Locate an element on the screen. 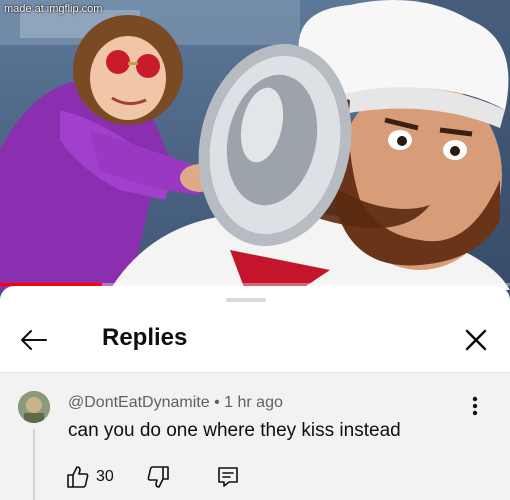 The image size is (510, 500). page-title: Replies is located at coordinates (145, 337).